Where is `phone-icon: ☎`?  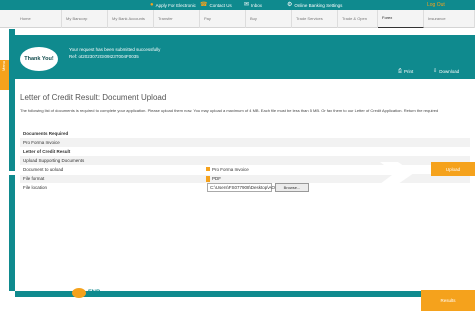 phone-icon: ☎ is located at coordinates (204, 5).